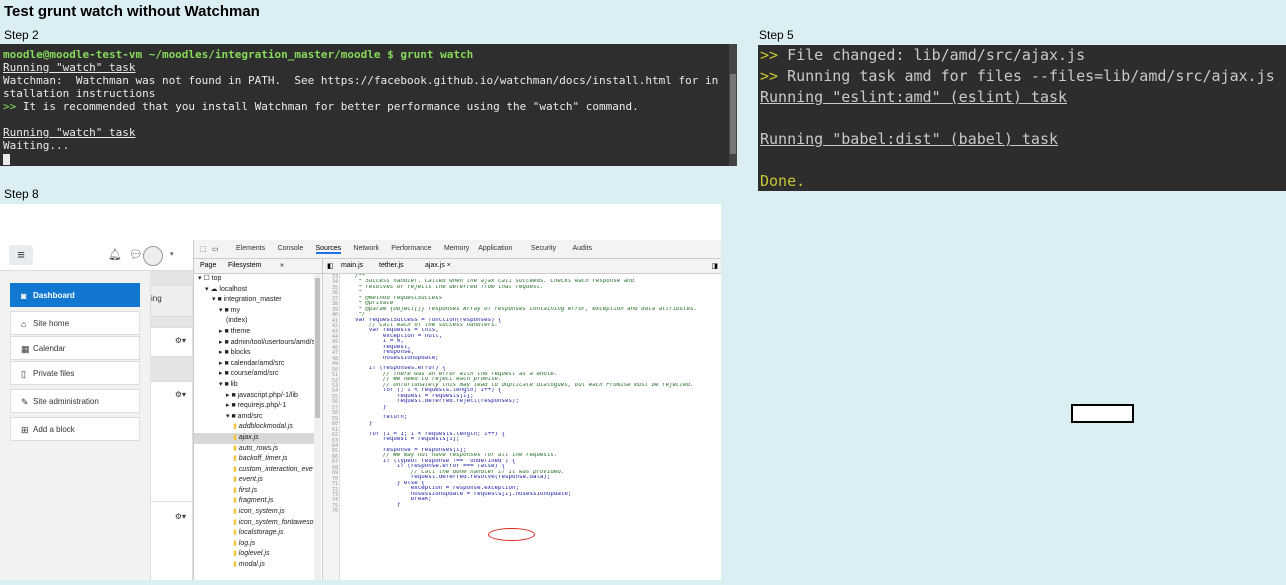 This screenshot has width=1286, height=585. Describe the element at coordinates (254, 480) in the screenshot. I see `tree-file-item: ▮ event.js` at that location.